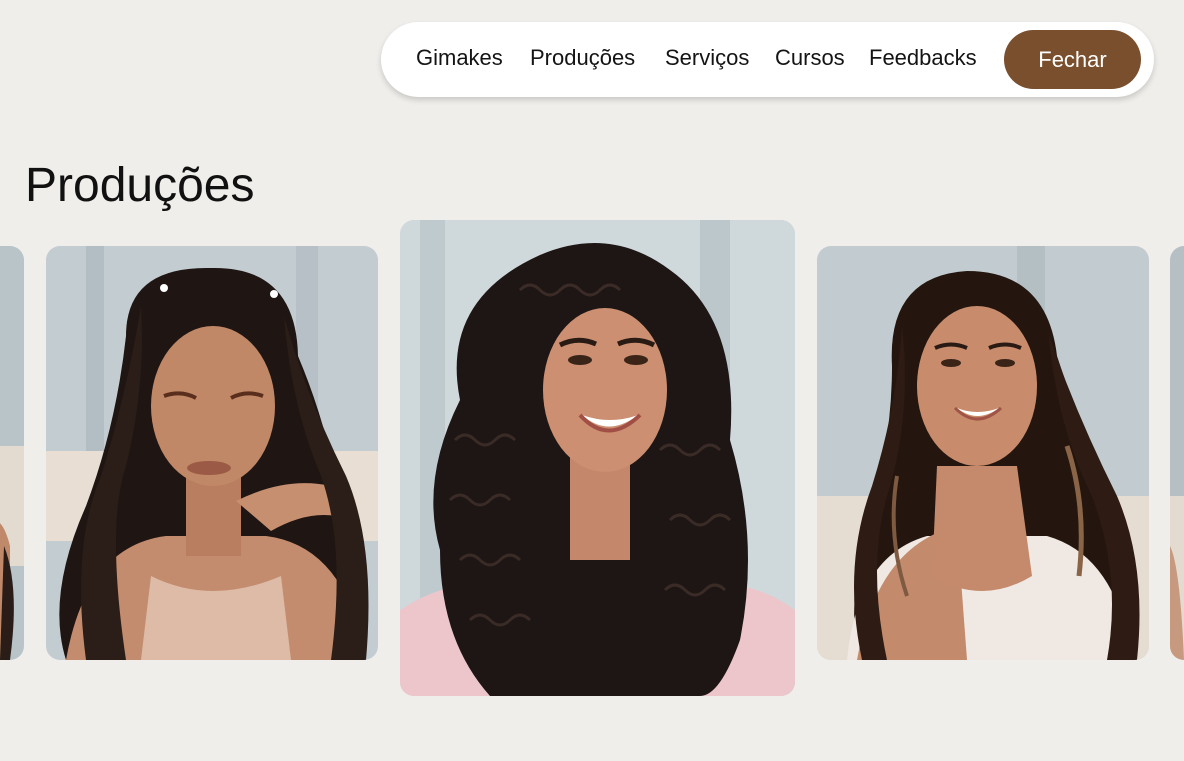 Image resolution: width=1184 pixels, height=761 pixels. I want to click on carousel-card-partial-left, so click(12, 453).